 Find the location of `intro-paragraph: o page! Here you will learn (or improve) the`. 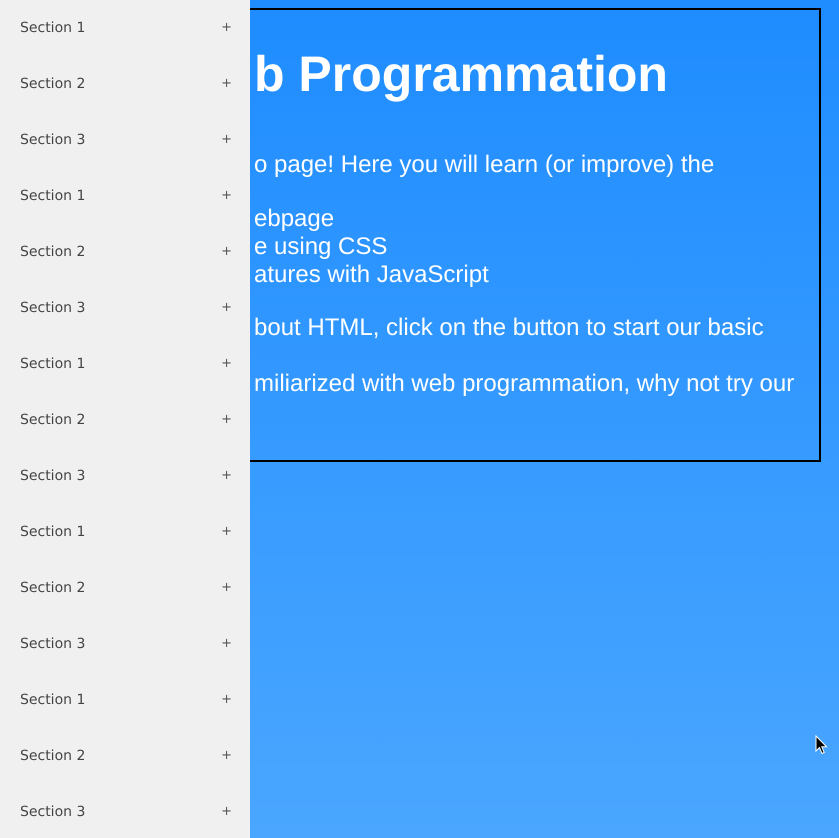

intro-paragraph: o page! Here you will learn (or improve) the is located at coordinates (485, 165).